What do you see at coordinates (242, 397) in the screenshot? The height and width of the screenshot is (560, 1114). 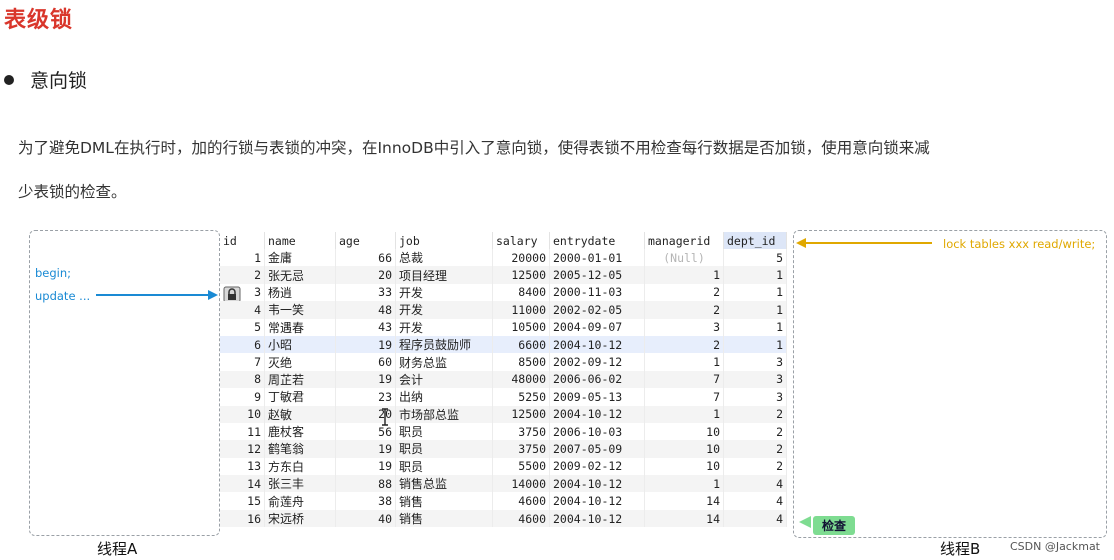 I see `cell-id: 9` at bounding box center [242, 397].